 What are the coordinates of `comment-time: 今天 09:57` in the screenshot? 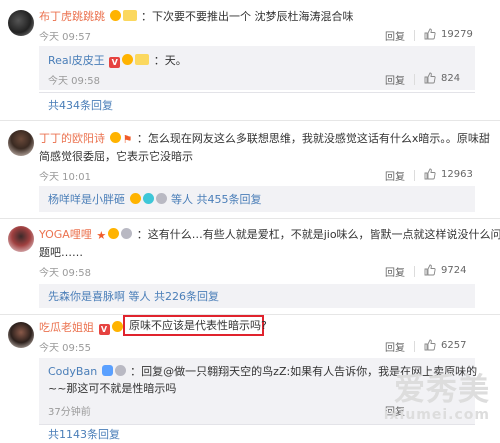 It's located at (65, 37).